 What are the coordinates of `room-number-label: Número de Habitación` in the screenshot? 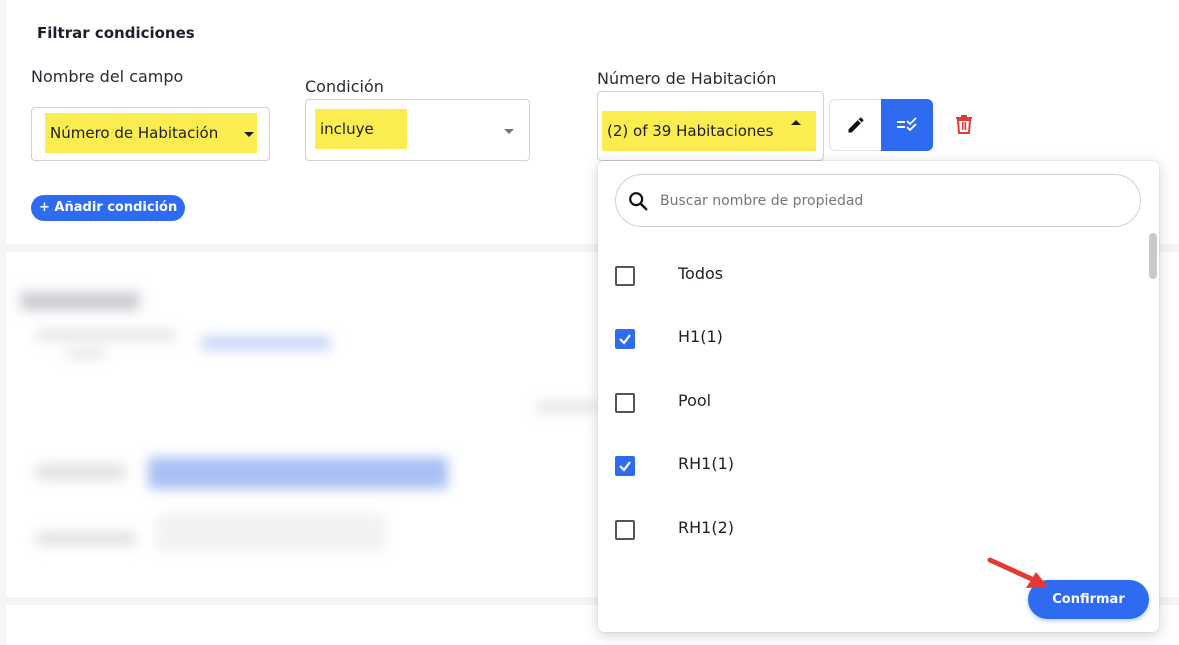 It's located at (687, 78).